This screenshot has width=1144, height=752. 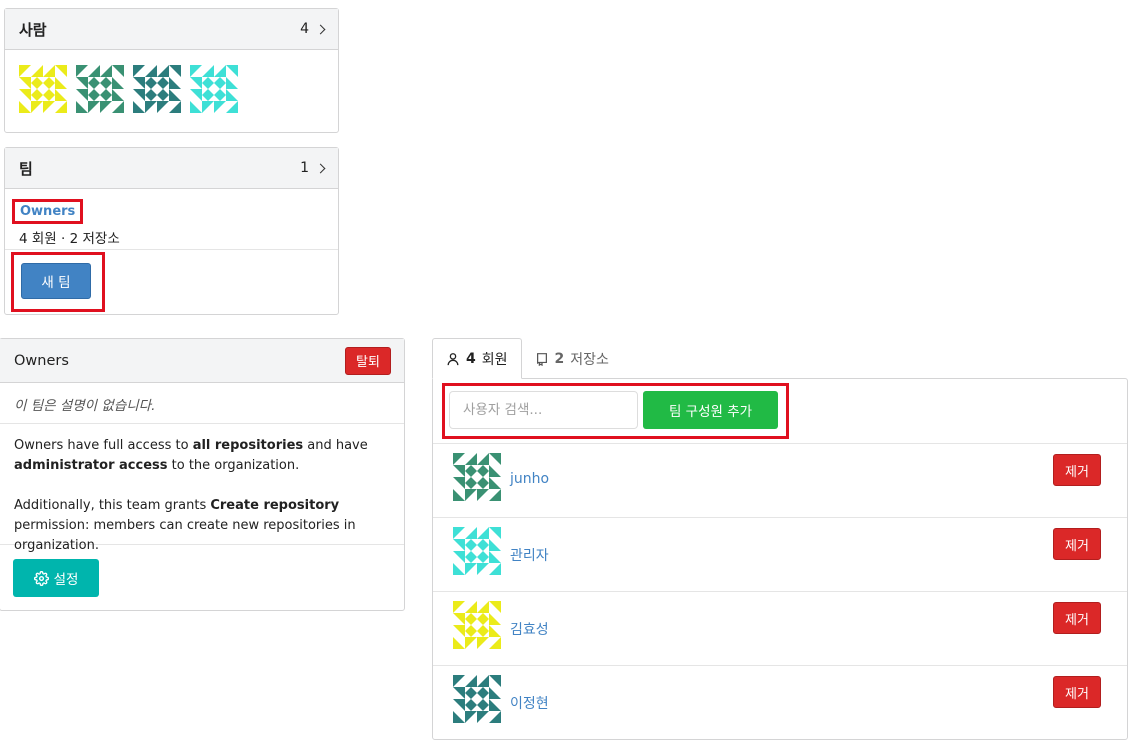 I want to click on team-description: 이 팀은 설명이 없습니다., so click(x=202, y=403).